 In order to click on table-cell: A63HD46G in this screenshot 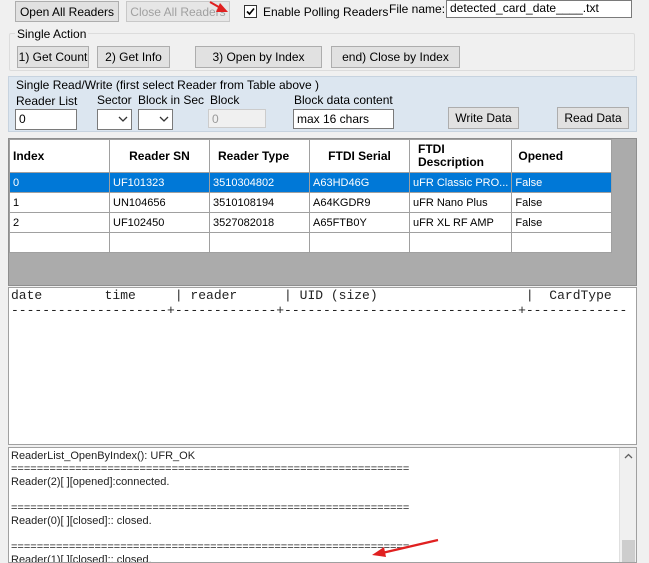, I will do `click(359, 182)`.